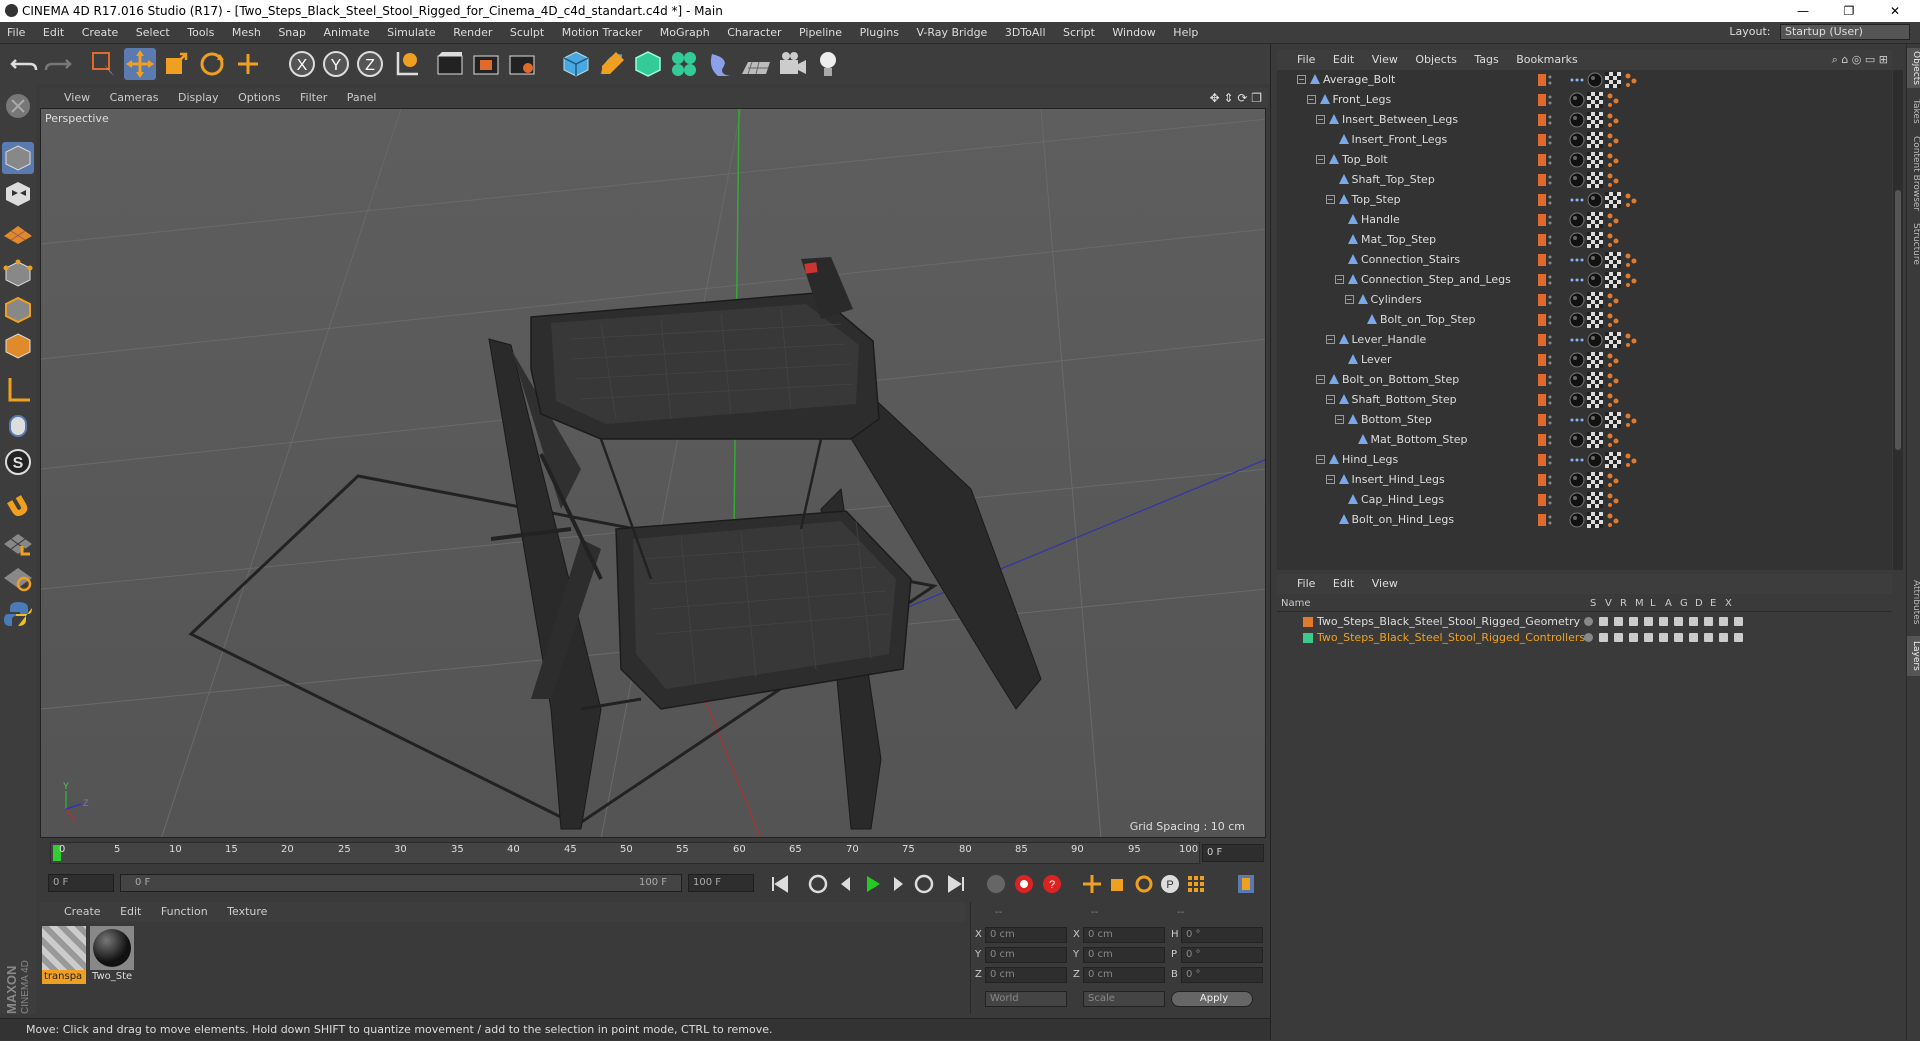 Image resolution: width=1920 pixels, height=1041 pixels. I want to click on view-icon, so click(1603, 637).